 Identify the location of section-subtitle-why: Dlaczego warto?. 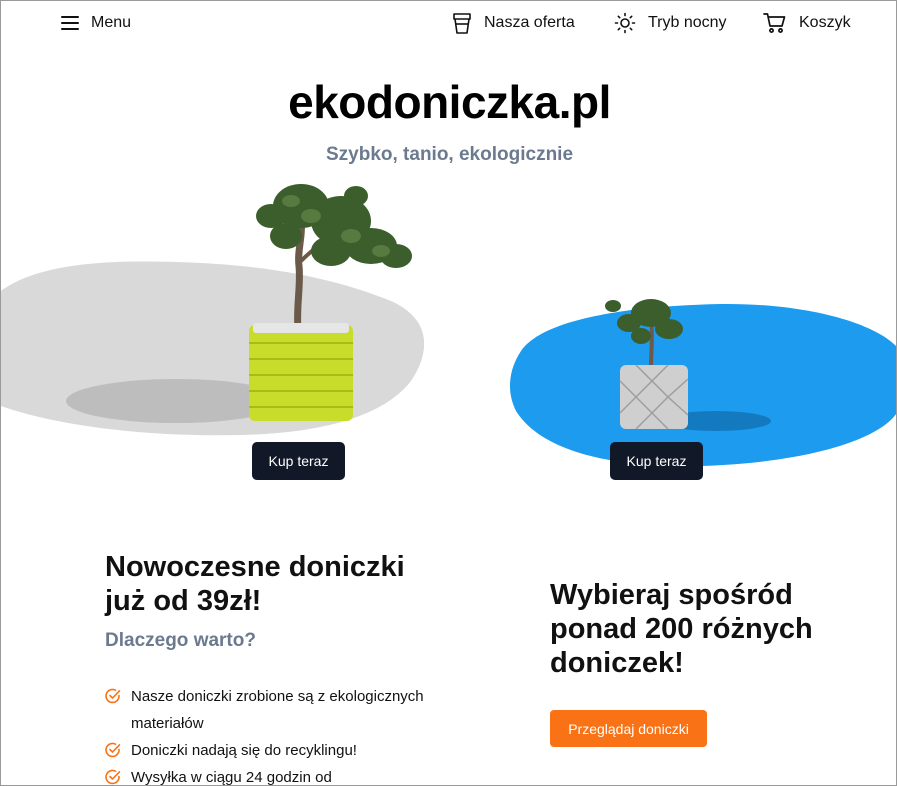
(180, 640).